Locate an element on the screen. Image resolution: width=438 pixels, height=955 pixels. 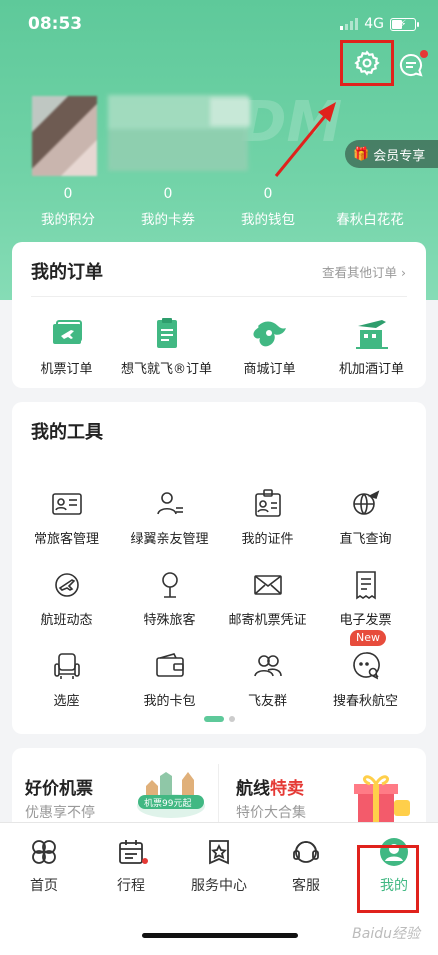
stat-label: 春秋白花花 is located at coordinates (370, 220).